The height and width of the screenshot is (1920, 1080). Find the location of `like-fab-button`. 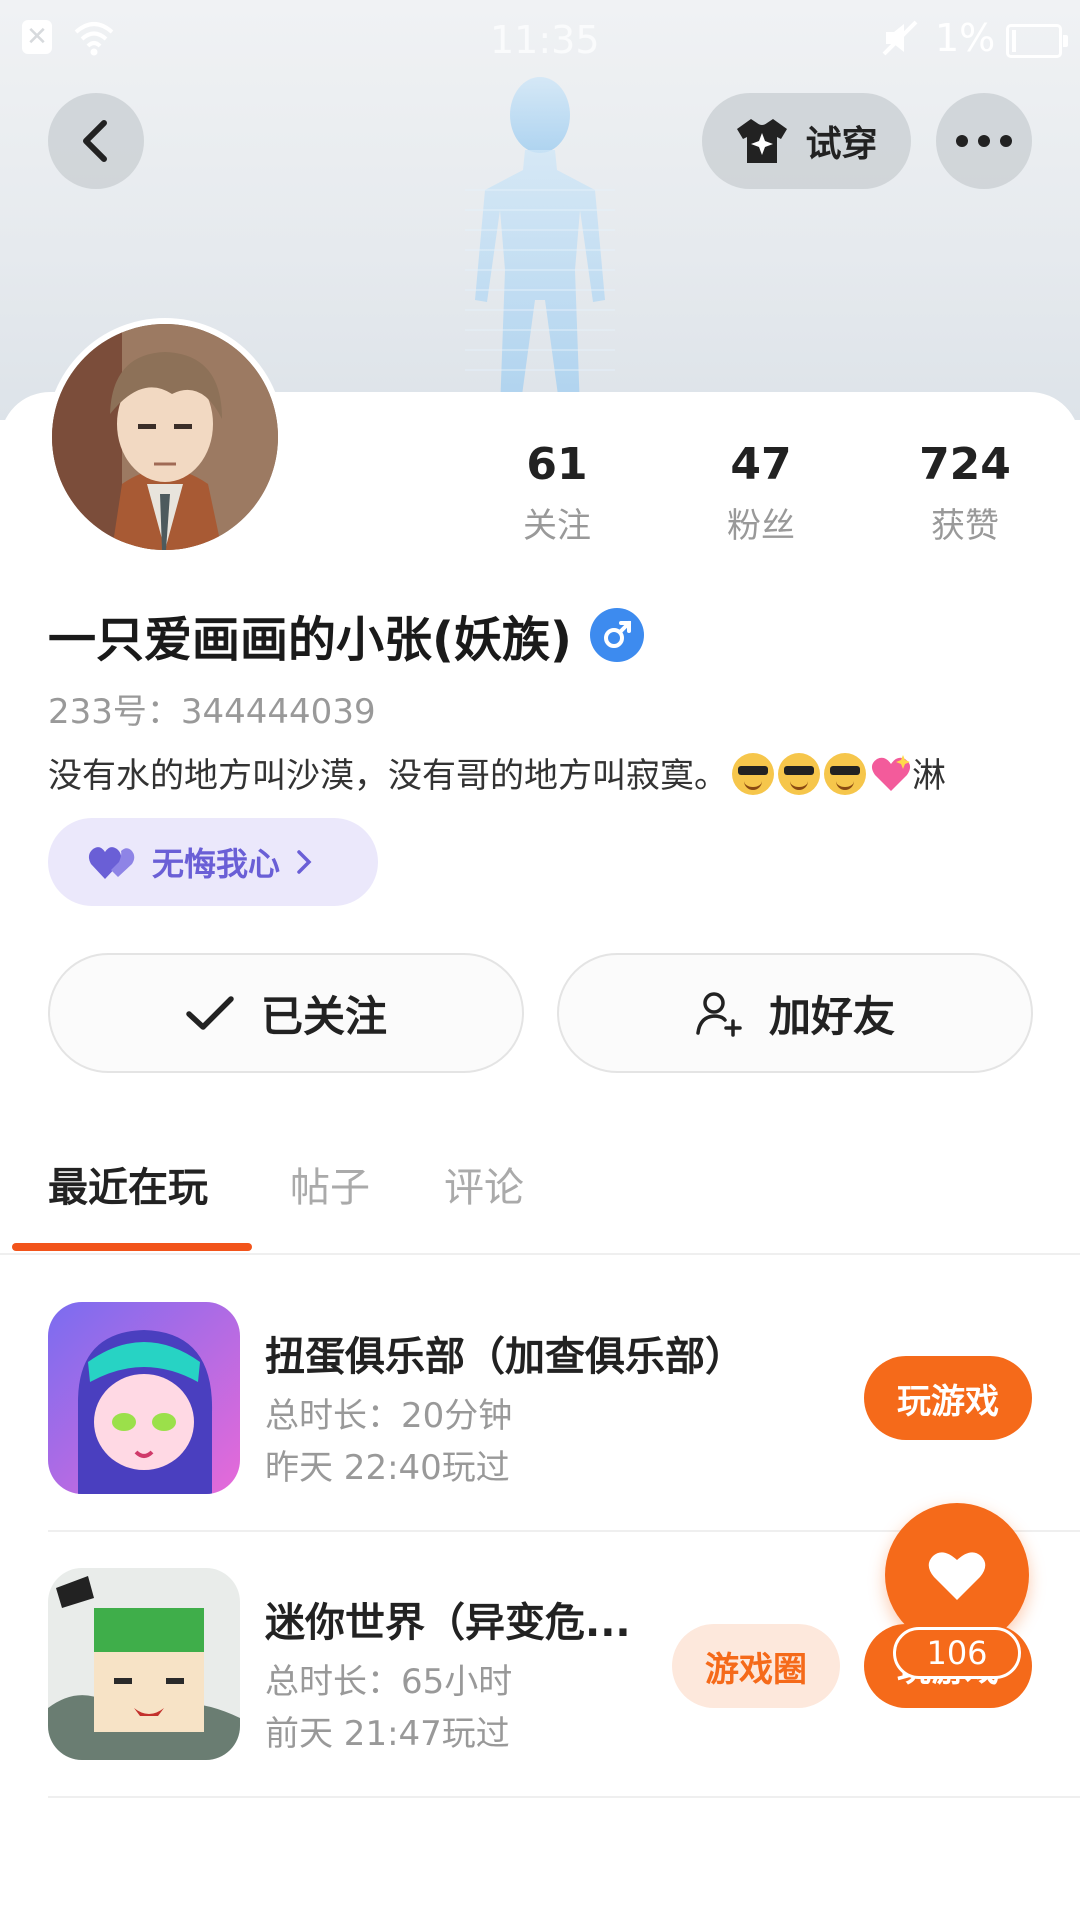

like-fab-button is located at coordinates (957, 1575).